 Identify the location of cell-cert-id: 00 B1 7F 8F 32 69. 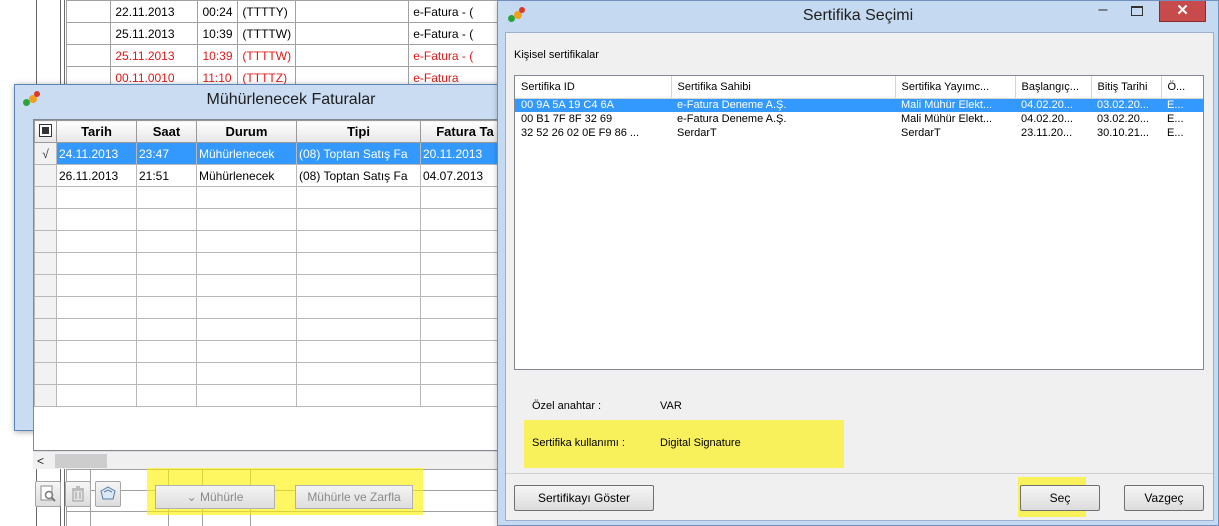
(567, 119).